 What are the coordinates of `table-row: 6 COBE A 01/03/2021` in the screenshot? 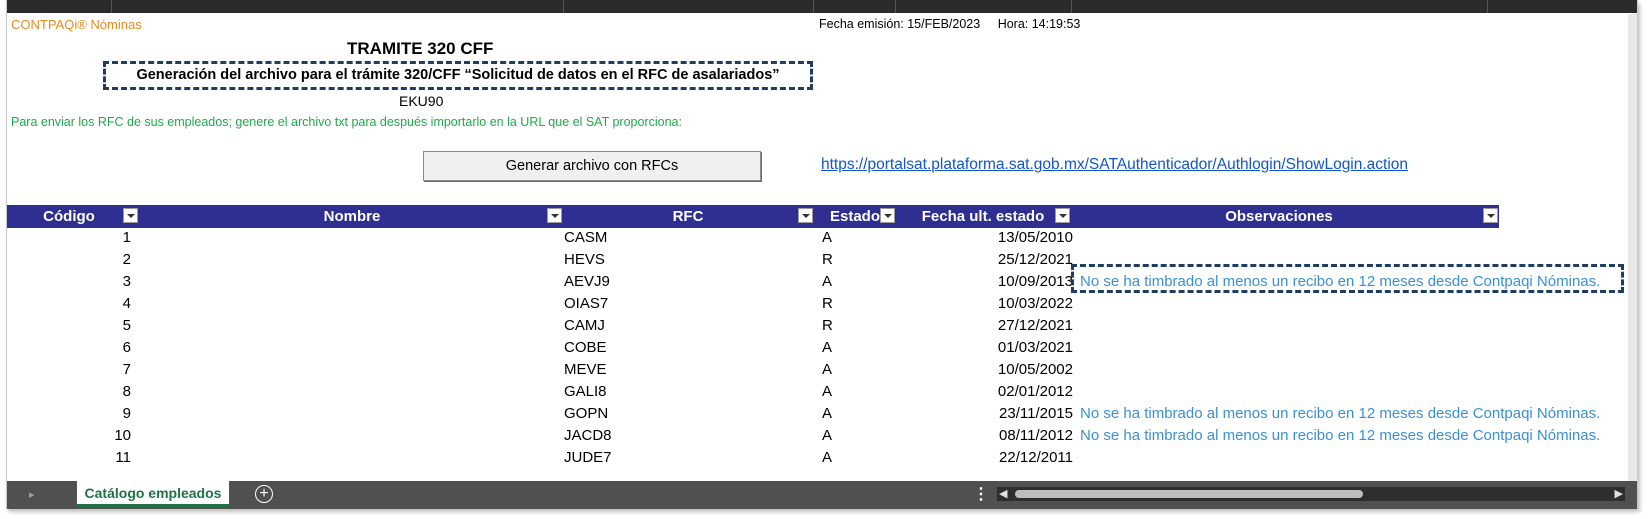 It's located at (822, 348).